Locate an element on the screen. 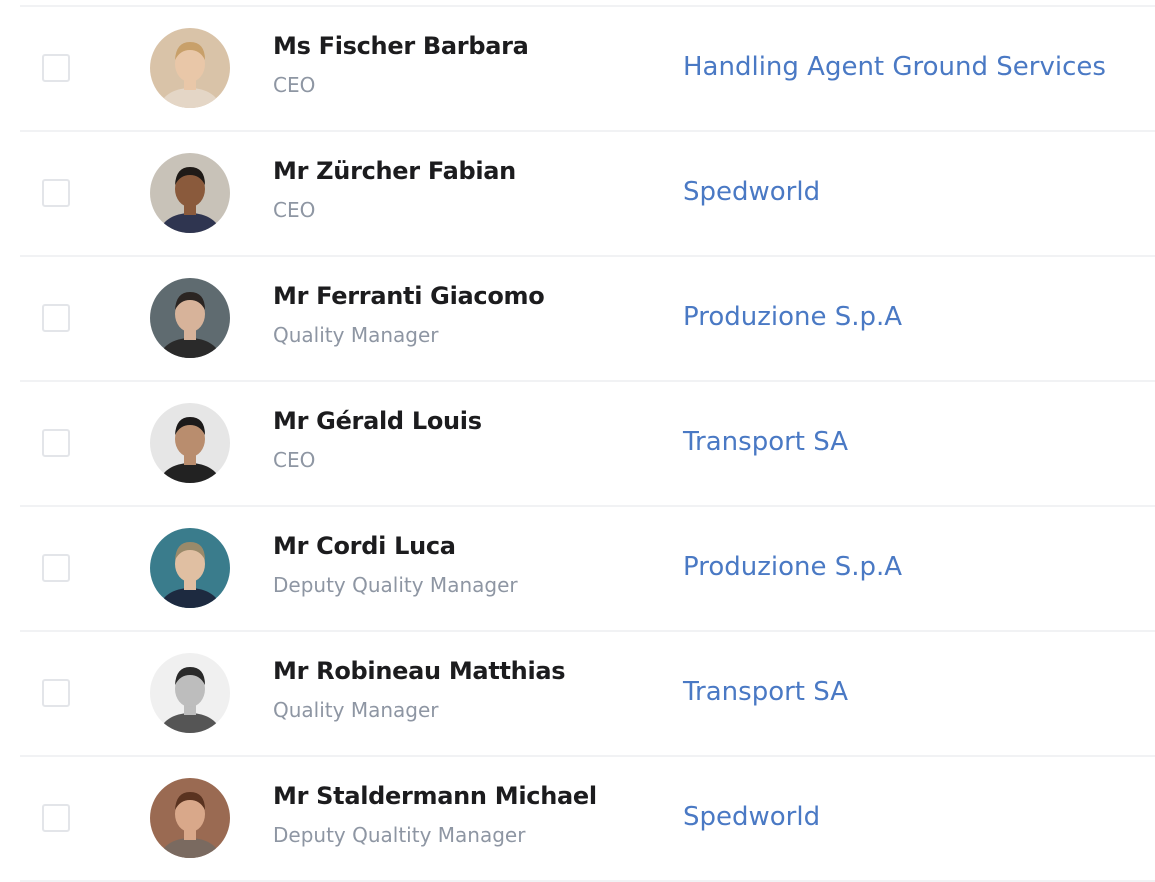 This screenshot has height=882, width=1155. contact-role: Deputy Qualtity Manager is located at coordinates (399, 835).